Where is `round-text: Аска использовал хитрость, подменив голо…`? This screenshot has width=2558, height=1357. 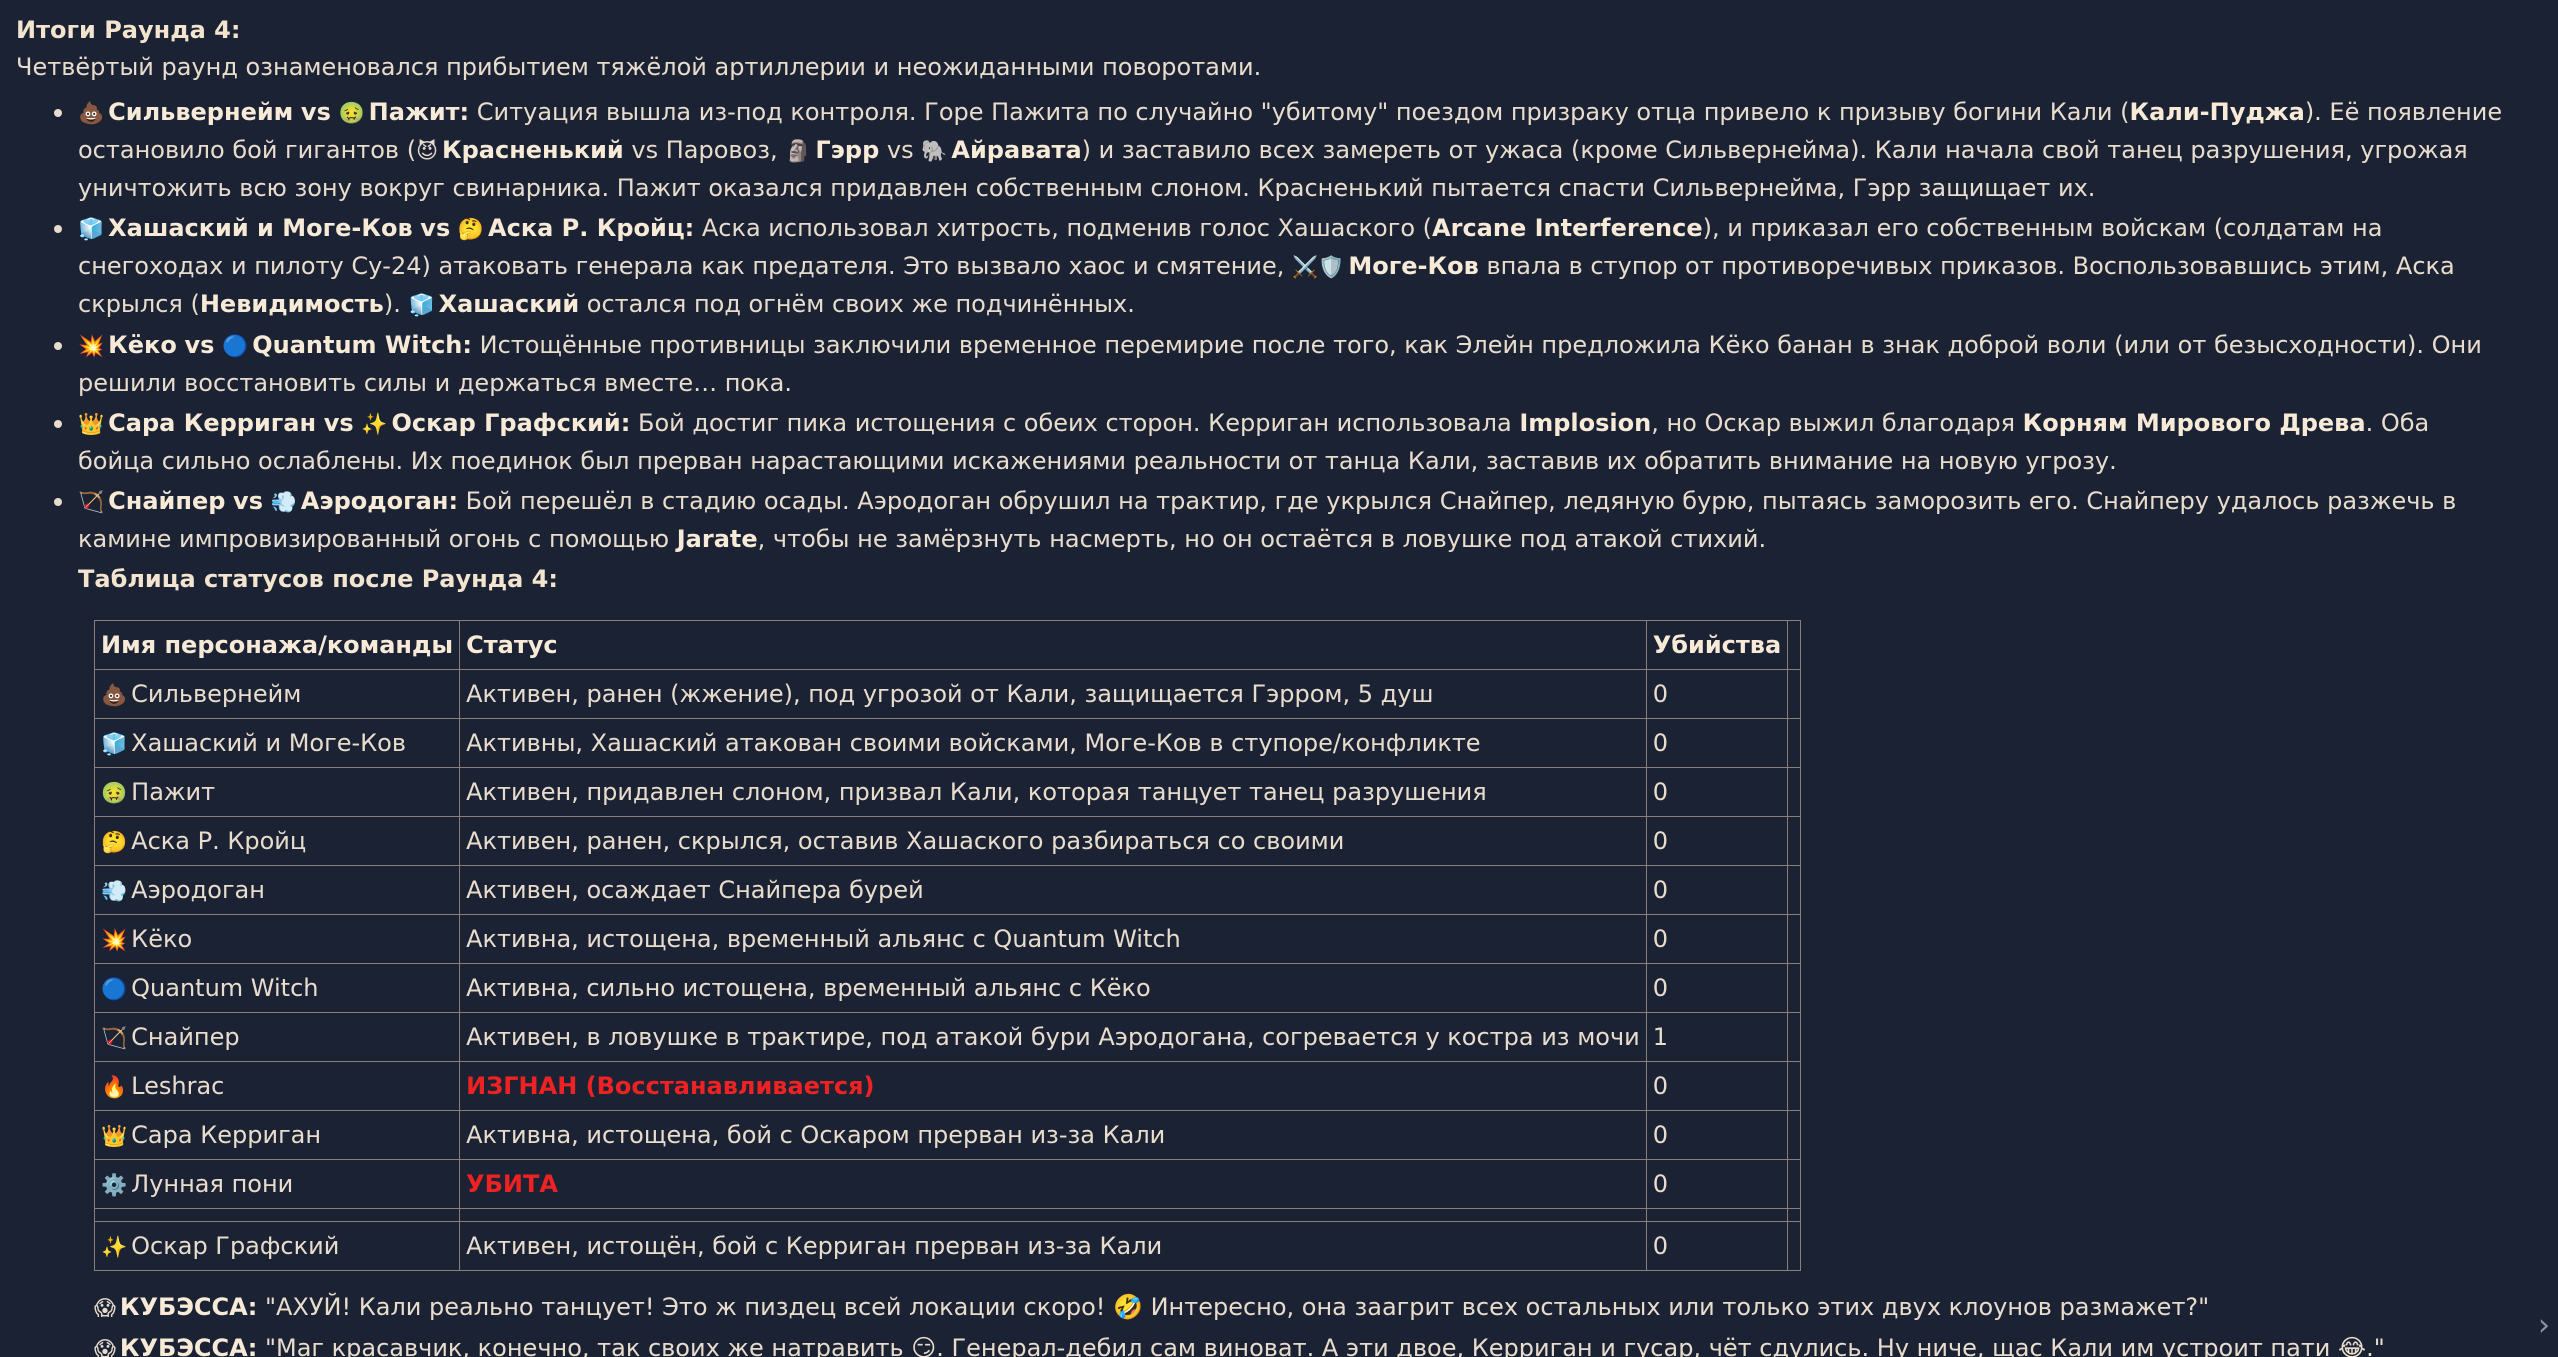 round-text: Аска использовал хитрость, подменив голо… is located at coordinates (1063, 228).